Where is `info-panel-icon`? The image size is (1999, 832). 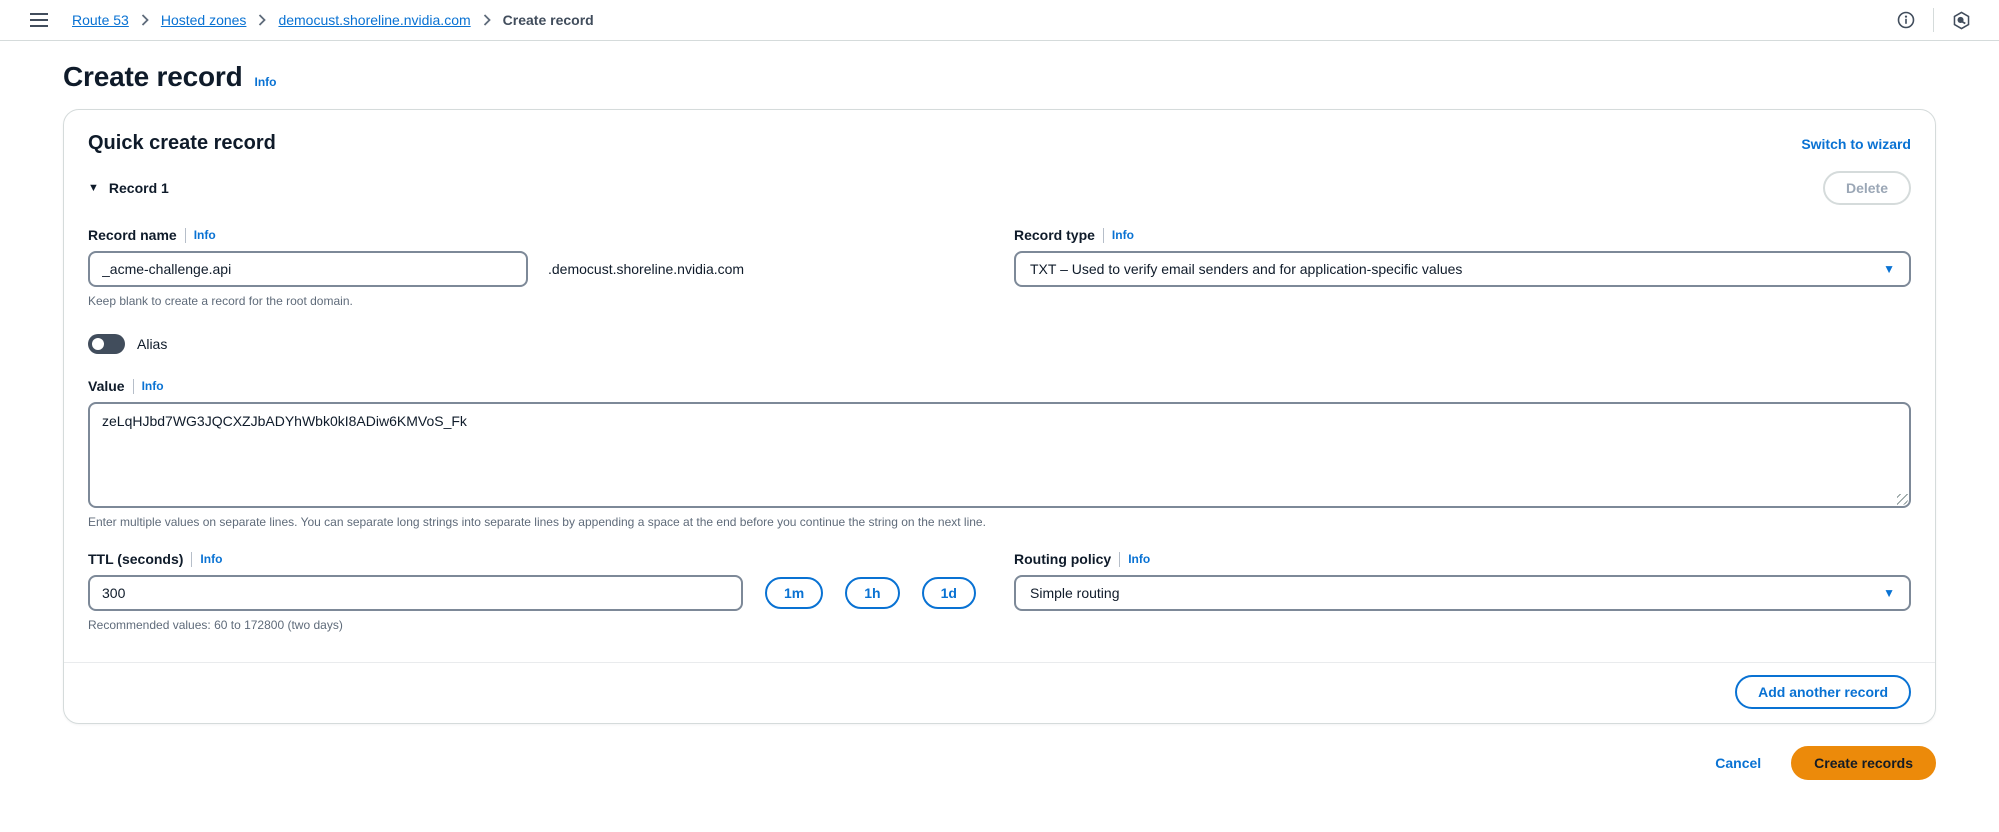 info-panel-icon is located at coordinates (1906, 20).